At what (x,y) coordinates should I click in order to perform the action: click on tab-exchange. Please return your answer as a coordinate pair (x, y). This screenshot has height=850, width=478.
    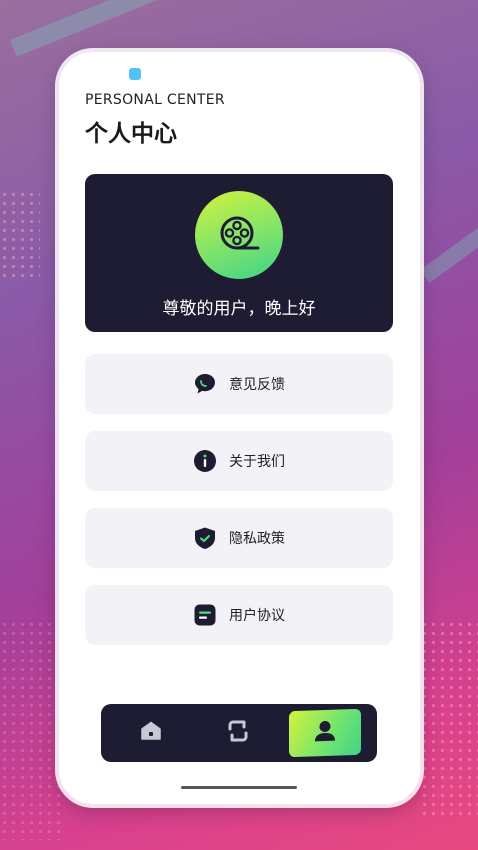
    Looking at the image, I should click on (238, 733).